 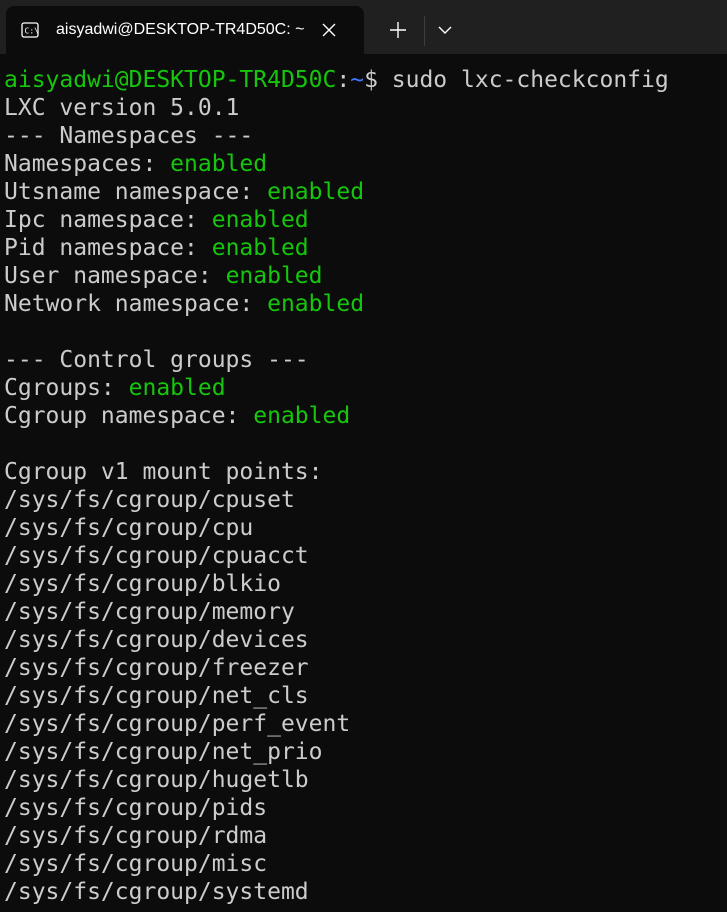 What do you see at coordinates (108, 220) in the screenshot?
I see `status-label: Ipc namespace:` at bounding box center [108, 220].